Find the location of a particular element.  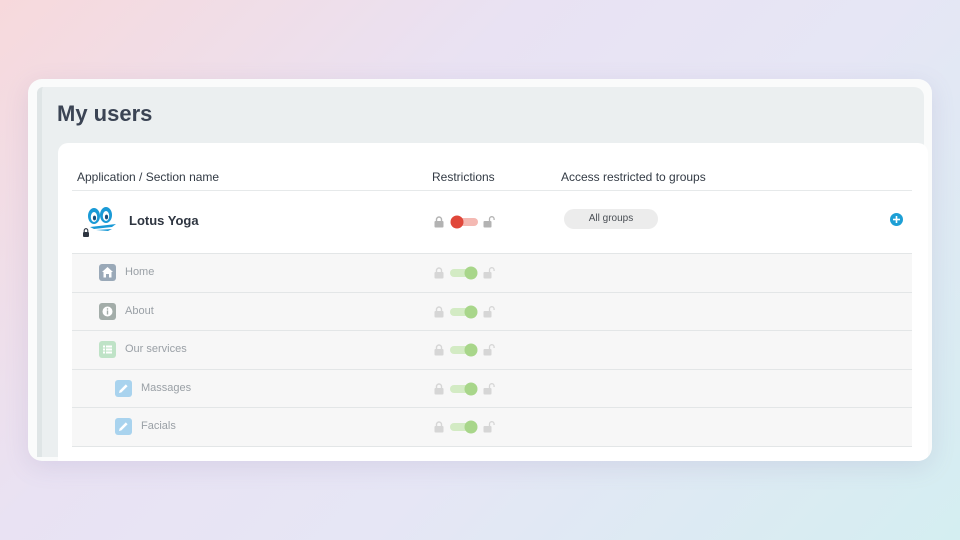

home-icon is located at coordinates (107, 272).